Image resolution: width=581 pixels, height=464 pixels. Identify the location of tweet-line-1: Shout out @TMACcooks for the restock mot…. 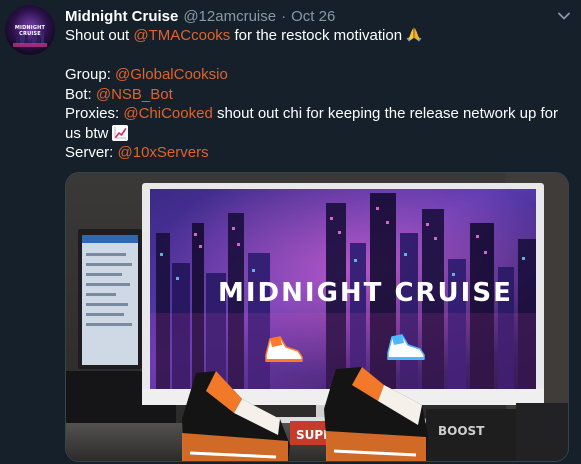
(320, 36).